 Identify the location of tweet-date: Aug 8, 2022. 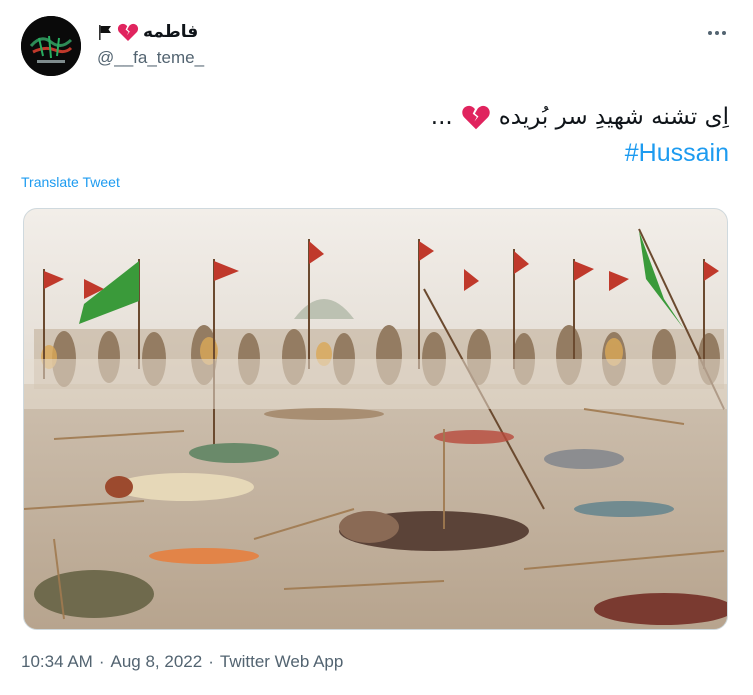
(157, 662).